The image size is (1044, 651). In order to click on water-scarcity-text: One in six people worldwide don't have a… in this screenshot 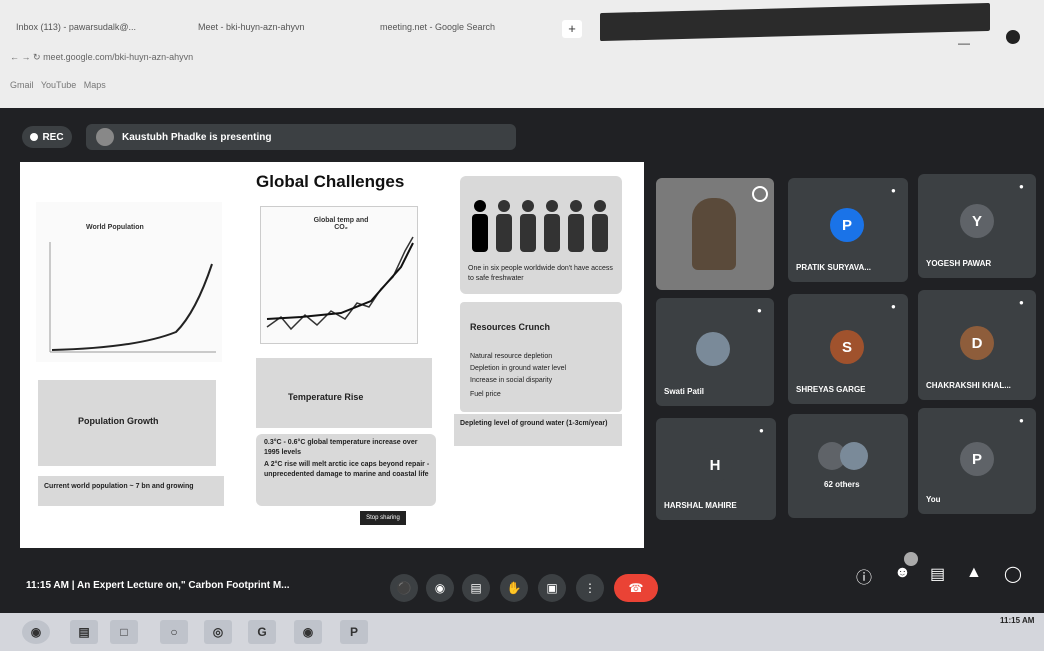, I will do `click(540, 273)`.